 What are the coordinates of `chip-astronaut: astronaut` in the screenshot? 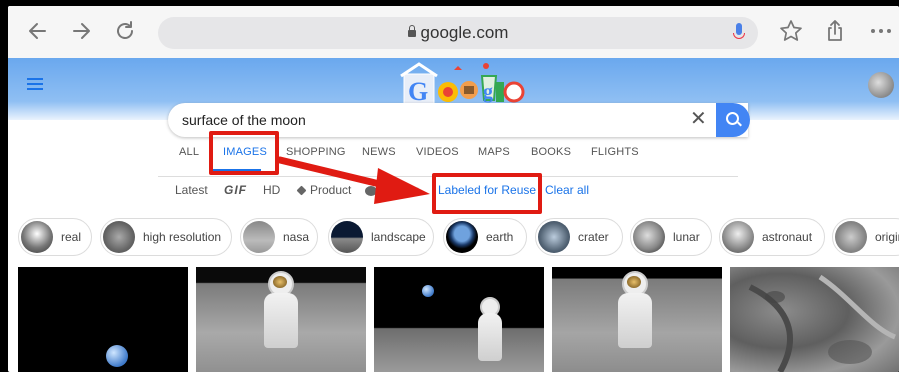 It's located at (772, 237).